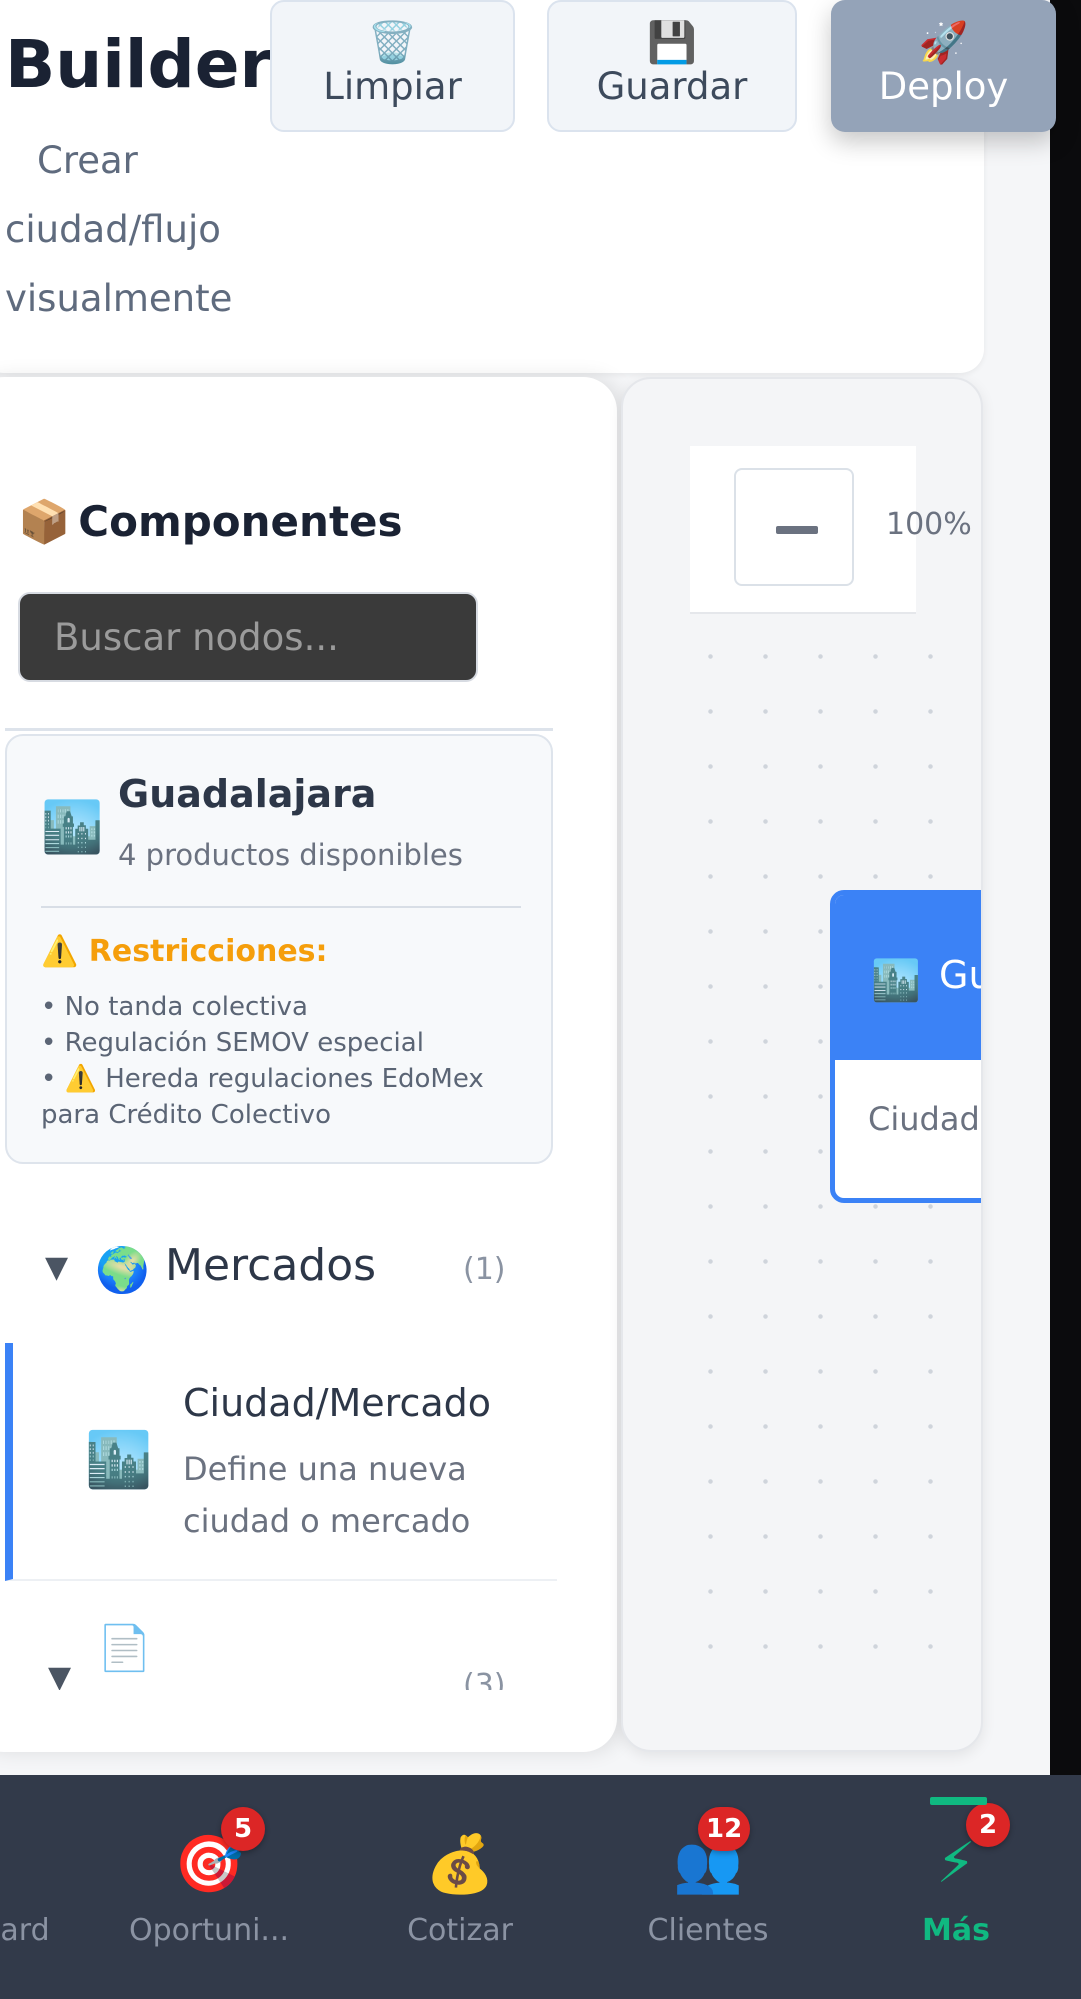  Describe the element at coordinates (184, 951) in the screenshot. I see `restrictions-title: ⚠️ Restricciones:` at that location.